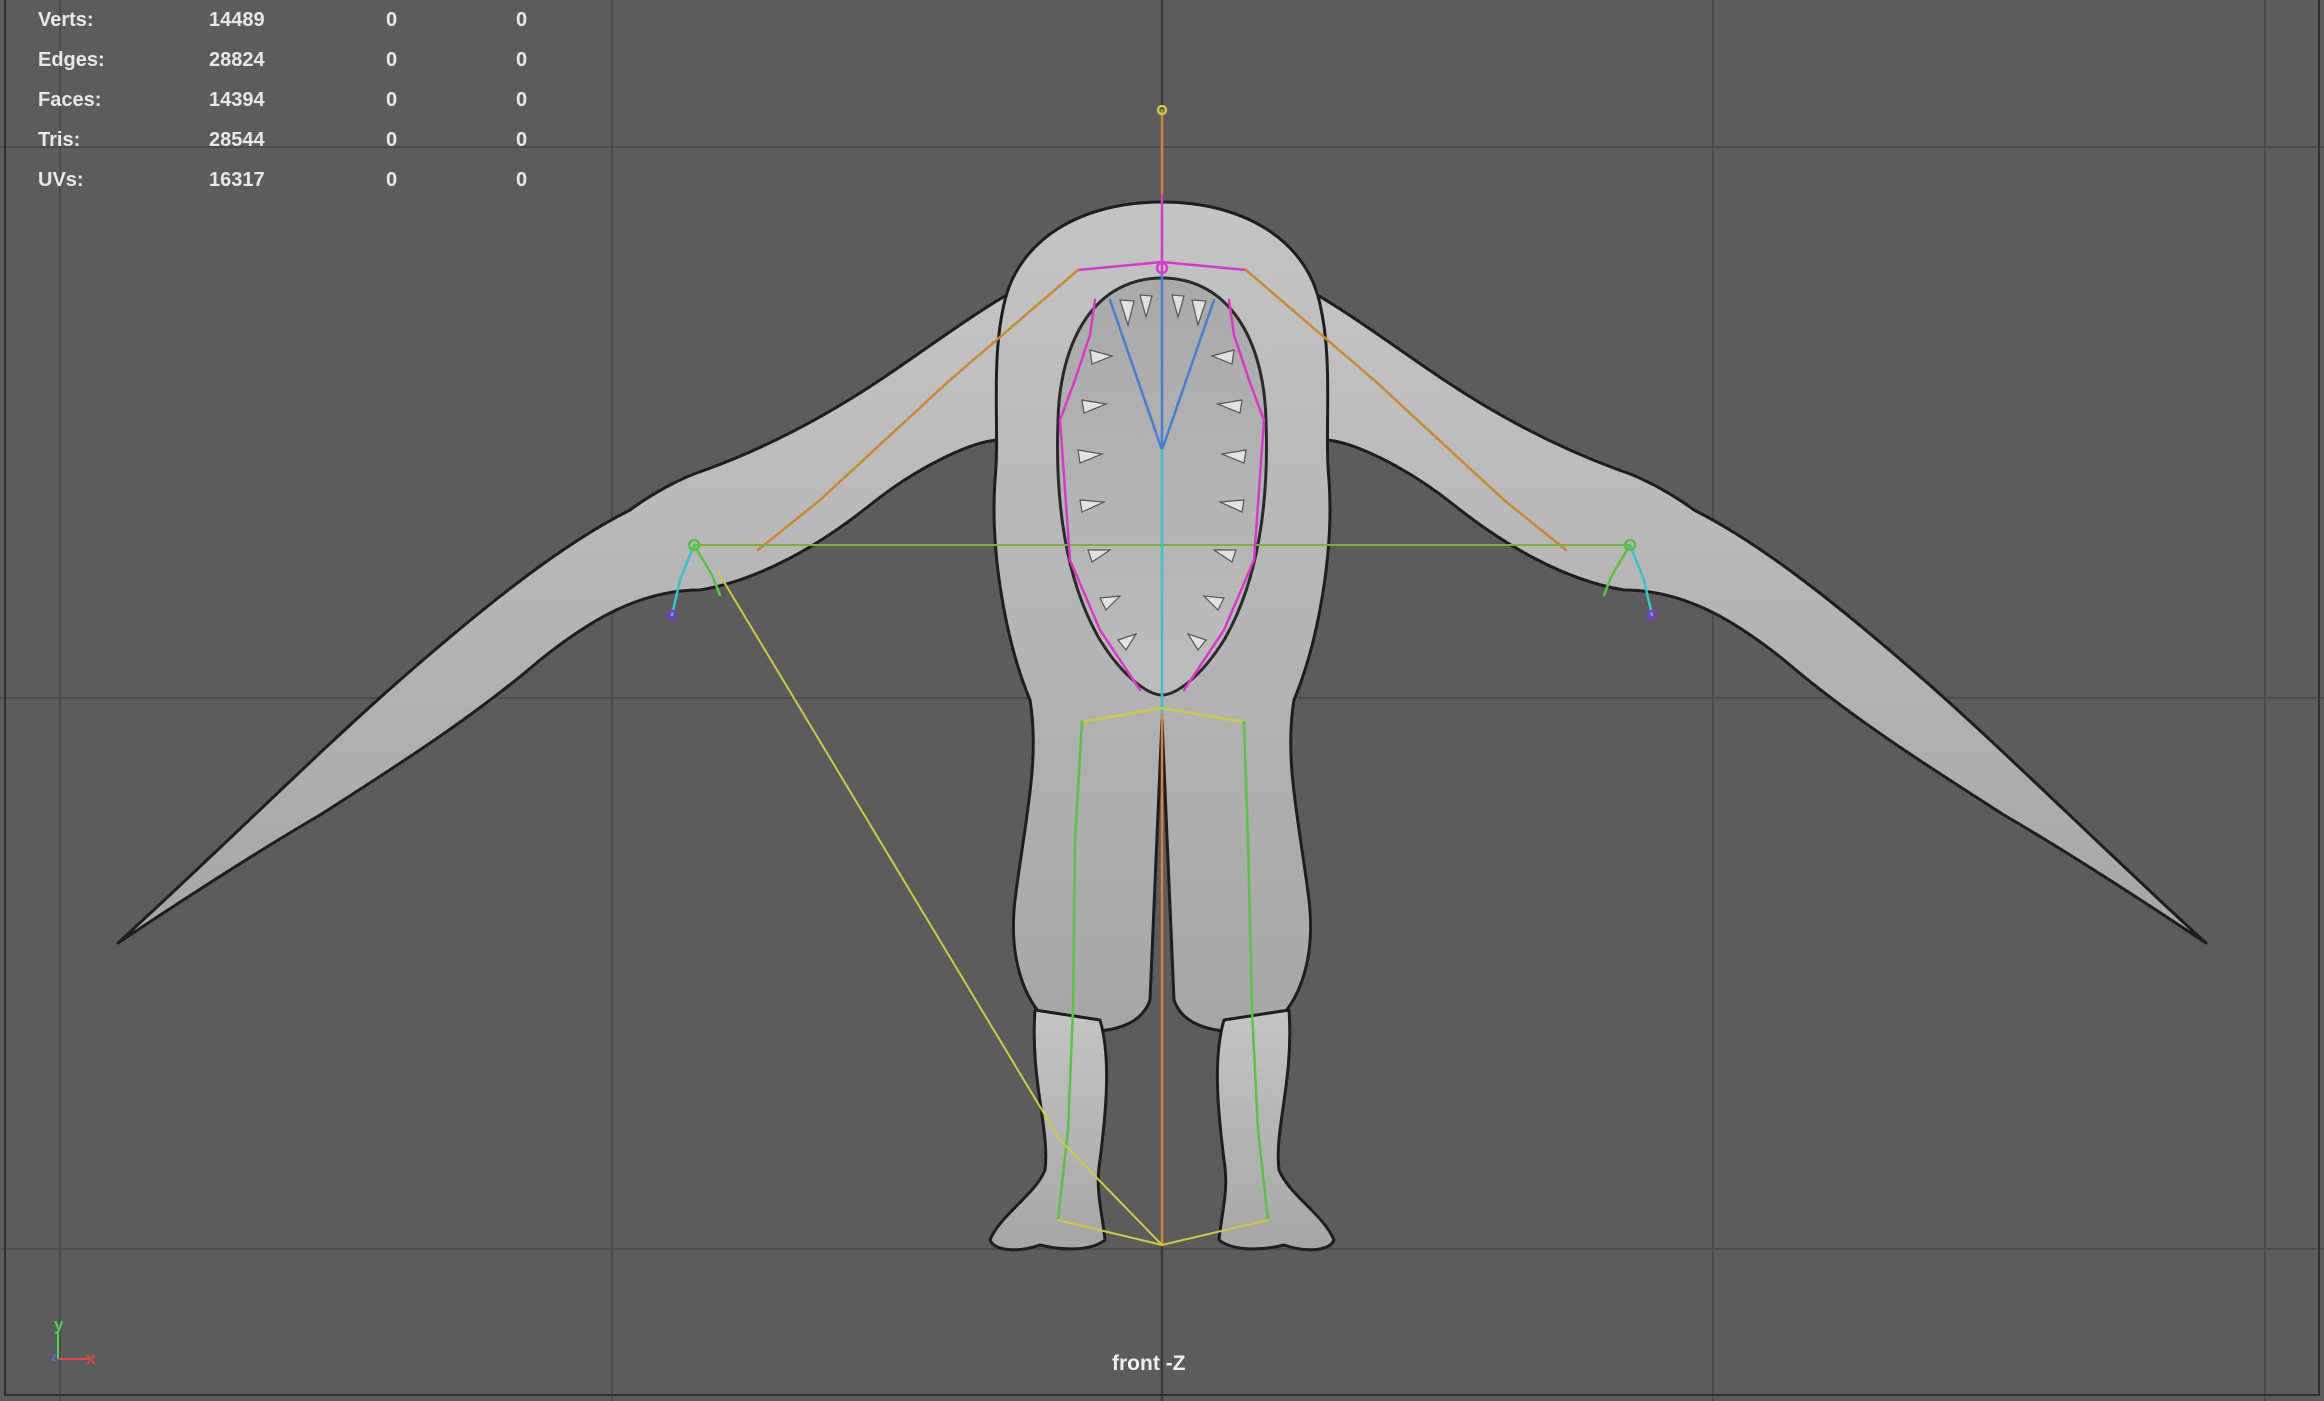 This screenshot has width=2324, height=1401. I want to click on right-shin-mesh, so click(1275, 1130).